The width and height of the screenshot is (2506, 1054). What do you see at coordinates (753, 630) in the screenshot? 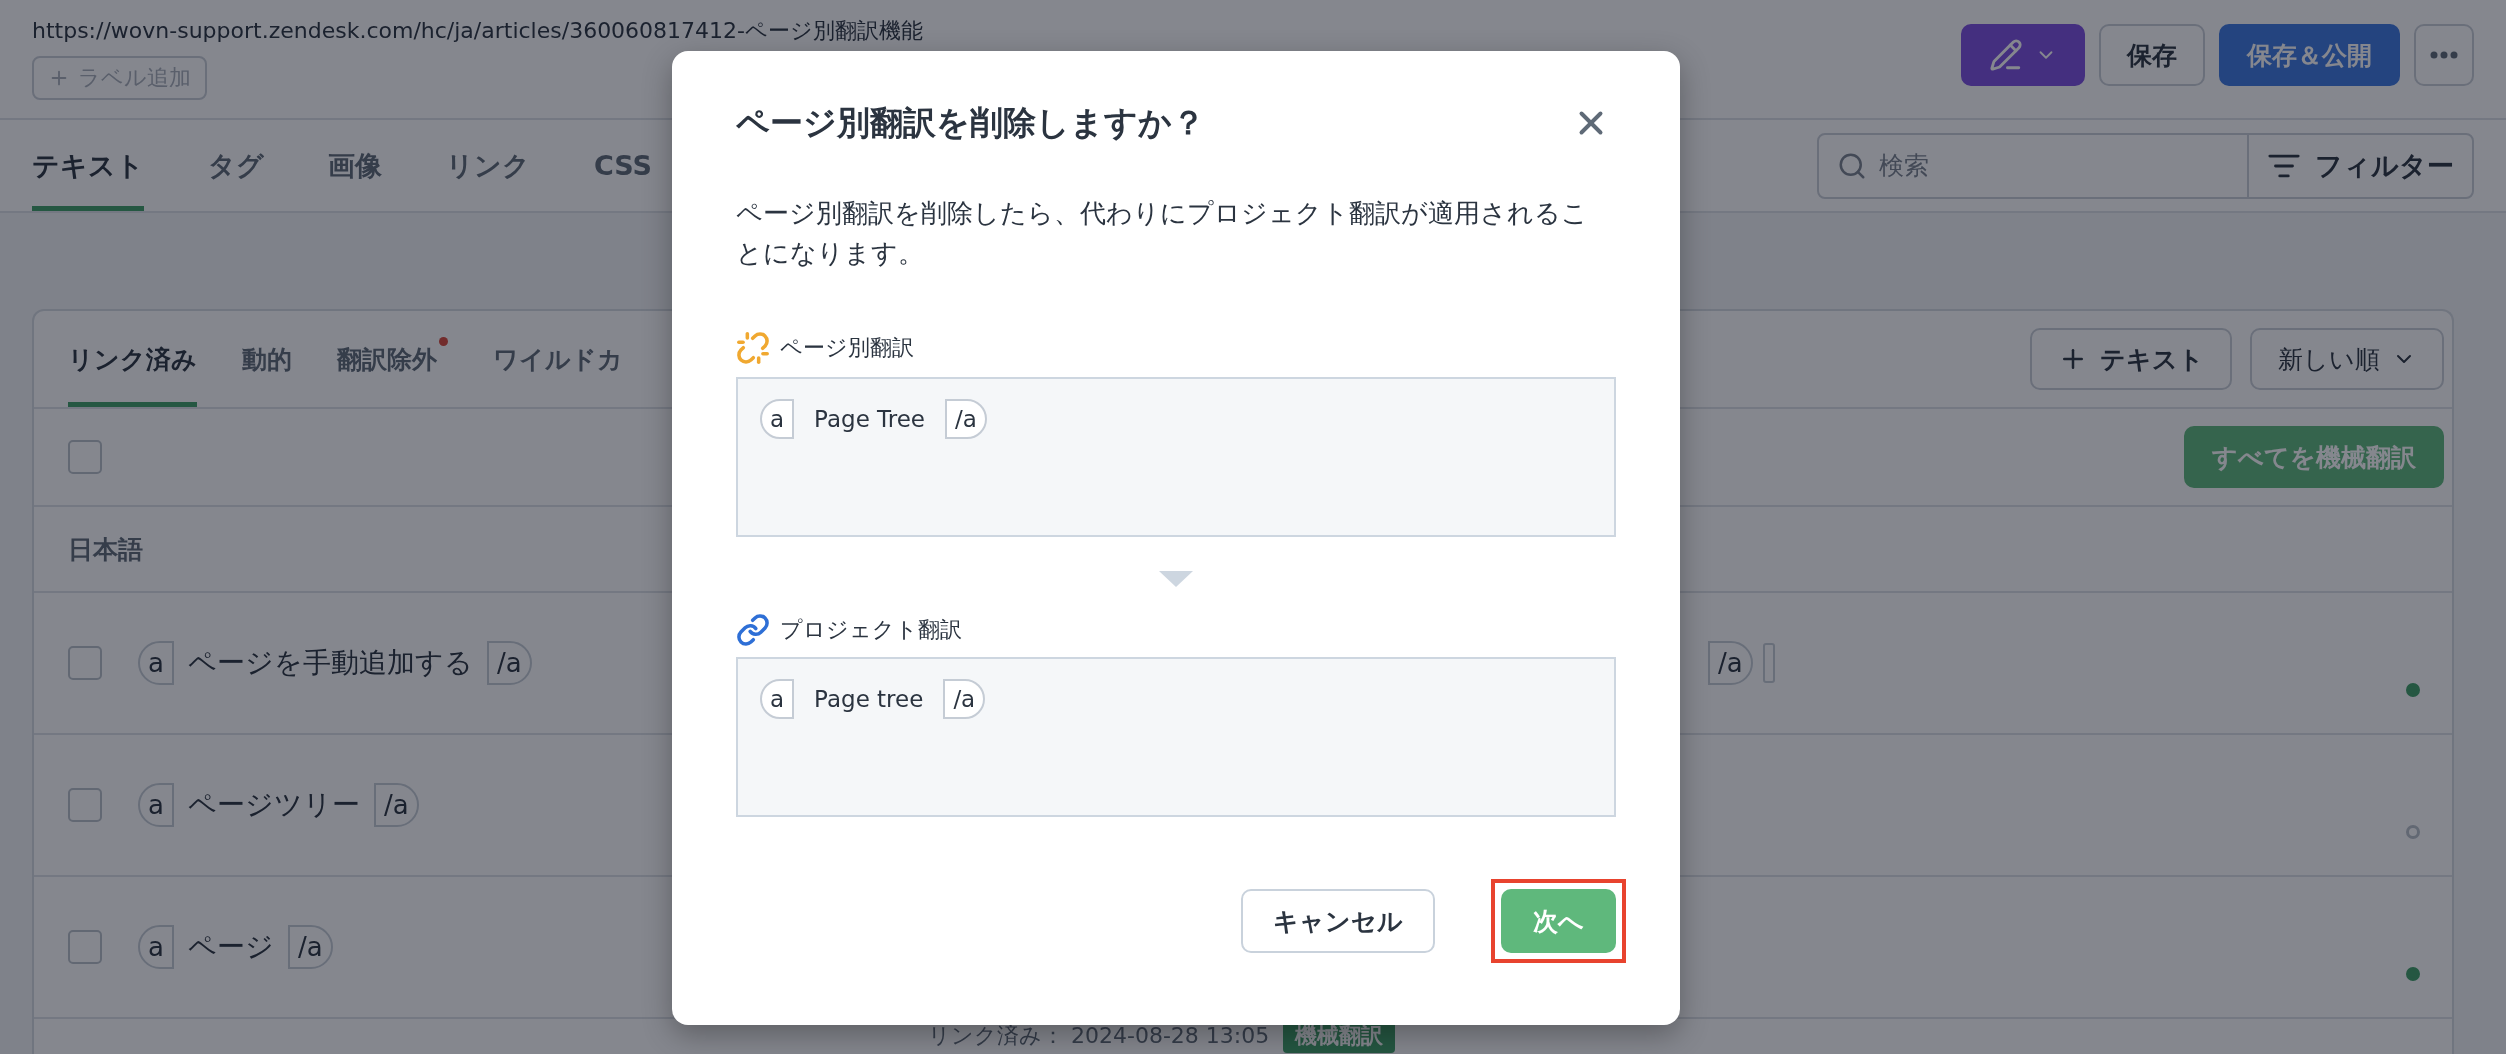
I see `link-icon` at bounding box center [753, 630].